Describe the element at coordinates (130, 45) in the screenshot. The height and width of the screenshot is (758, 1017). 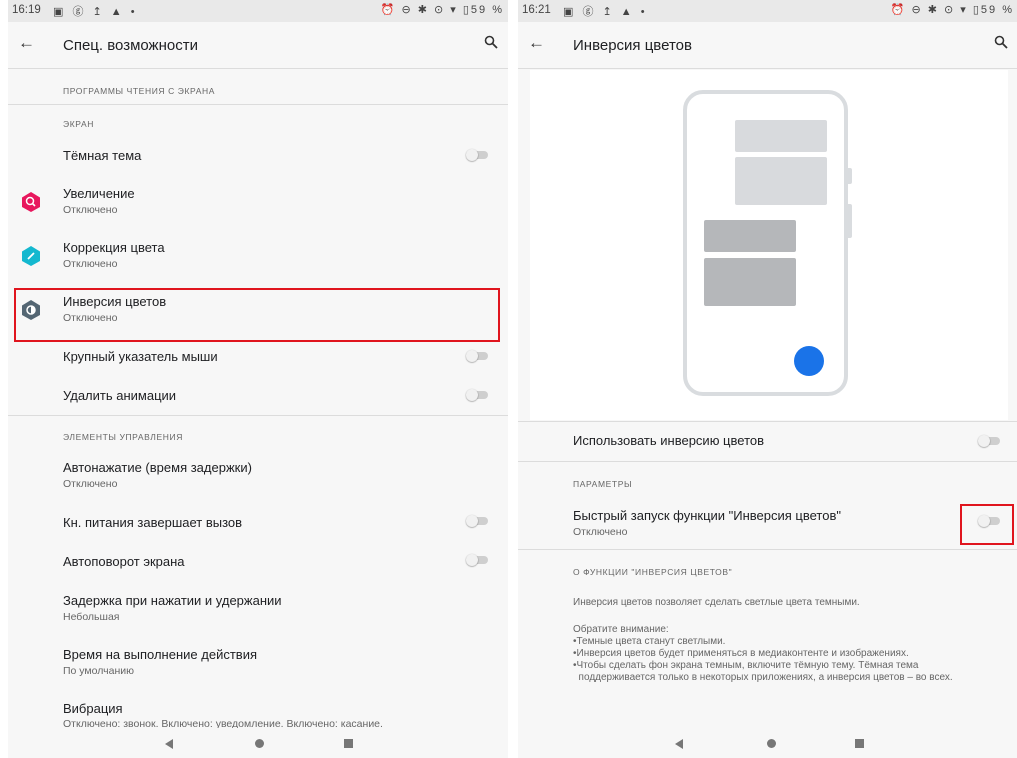
I see `page-title: Спец. возможности` at that location.